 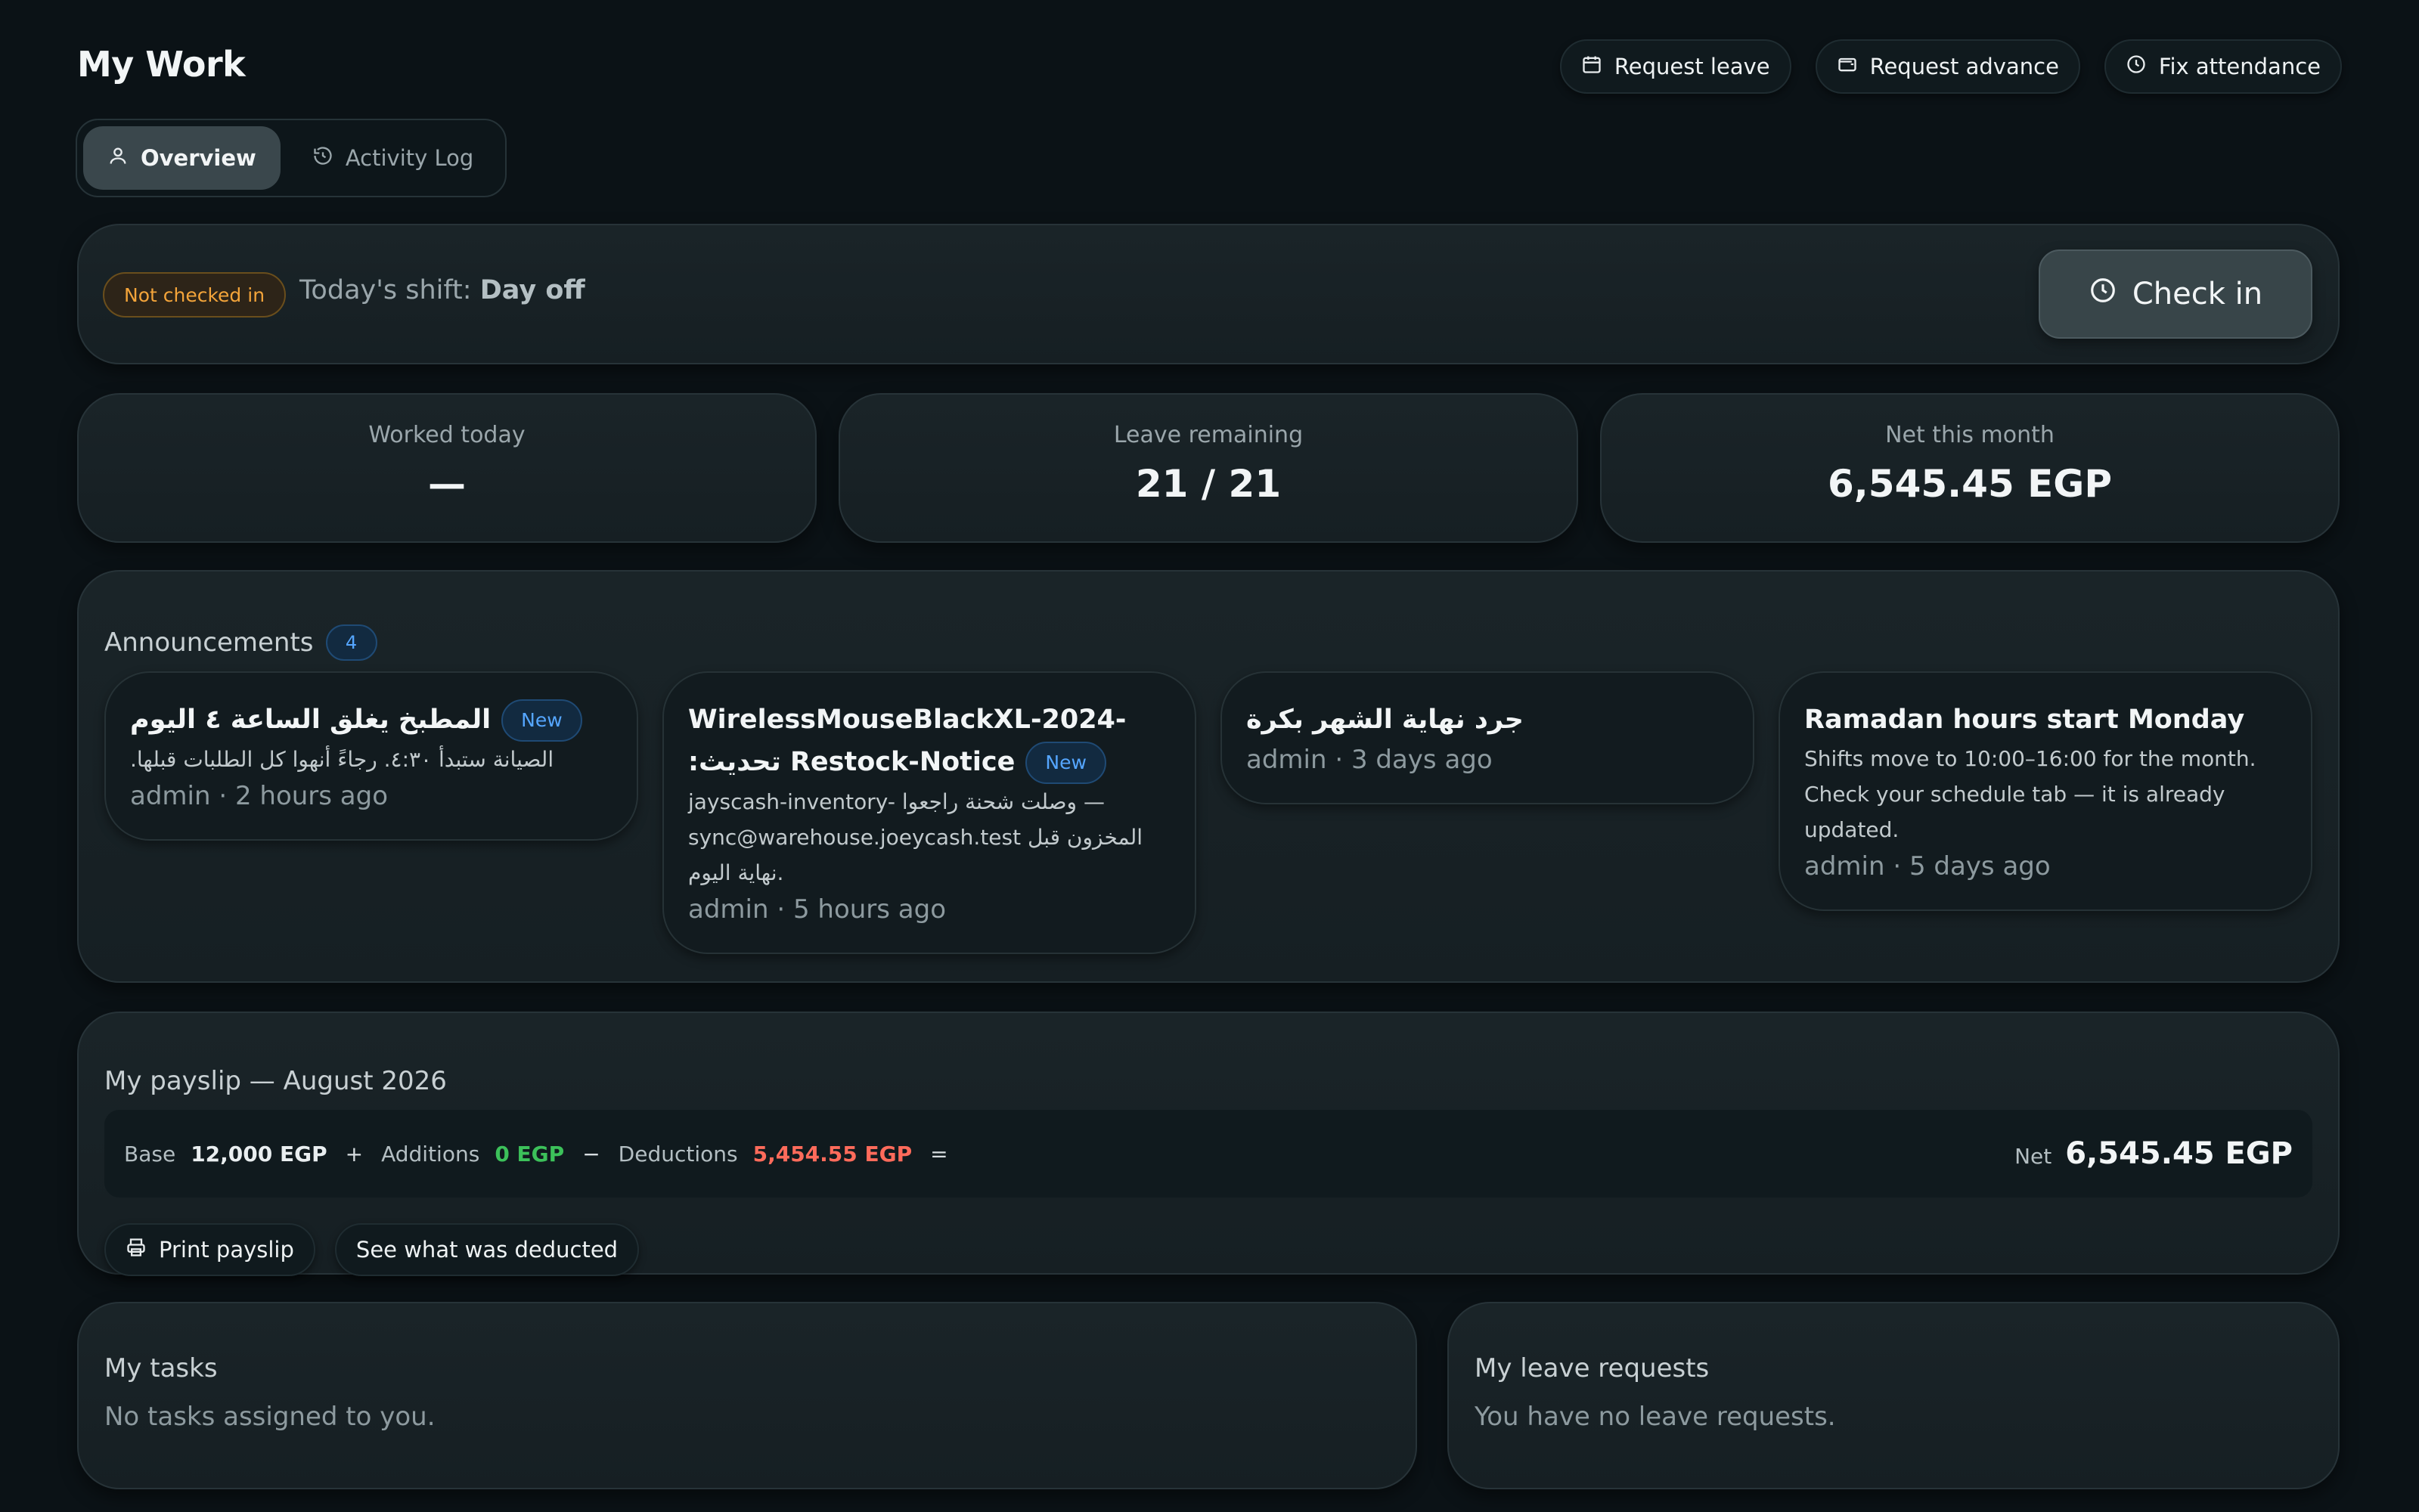 I want to click on print-payslip-button: Print payslip, so click(x=209, y=1249).